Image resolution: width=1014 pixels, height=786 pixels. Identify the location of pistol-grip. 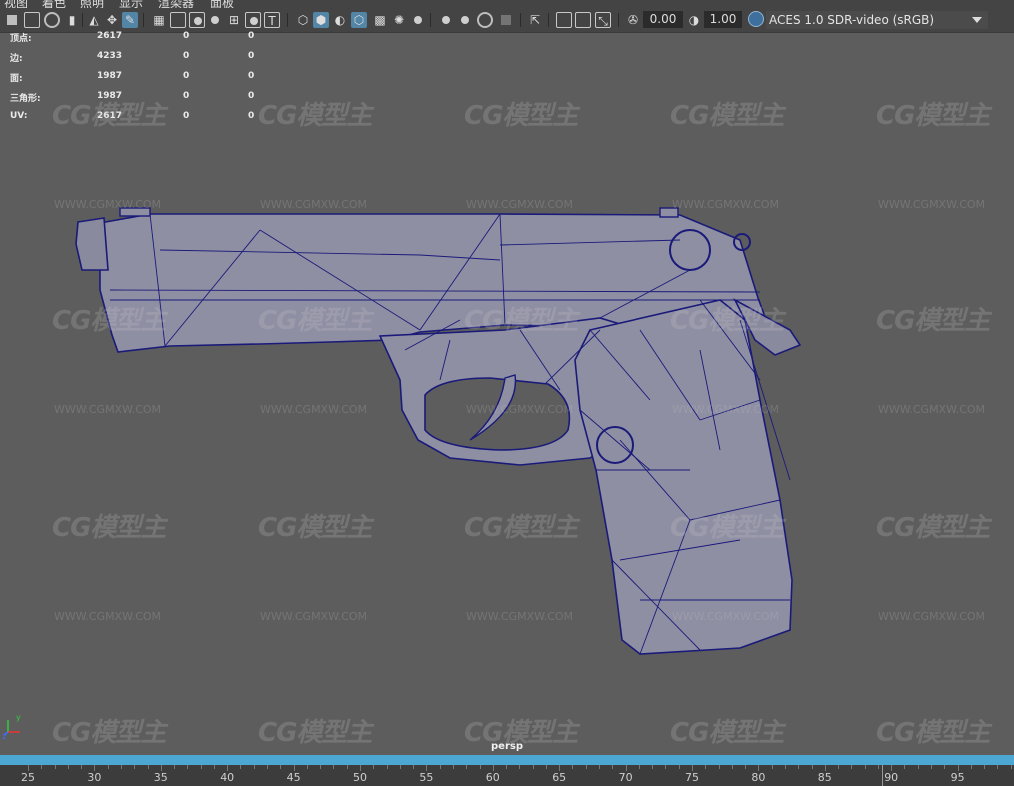
(683, 477).